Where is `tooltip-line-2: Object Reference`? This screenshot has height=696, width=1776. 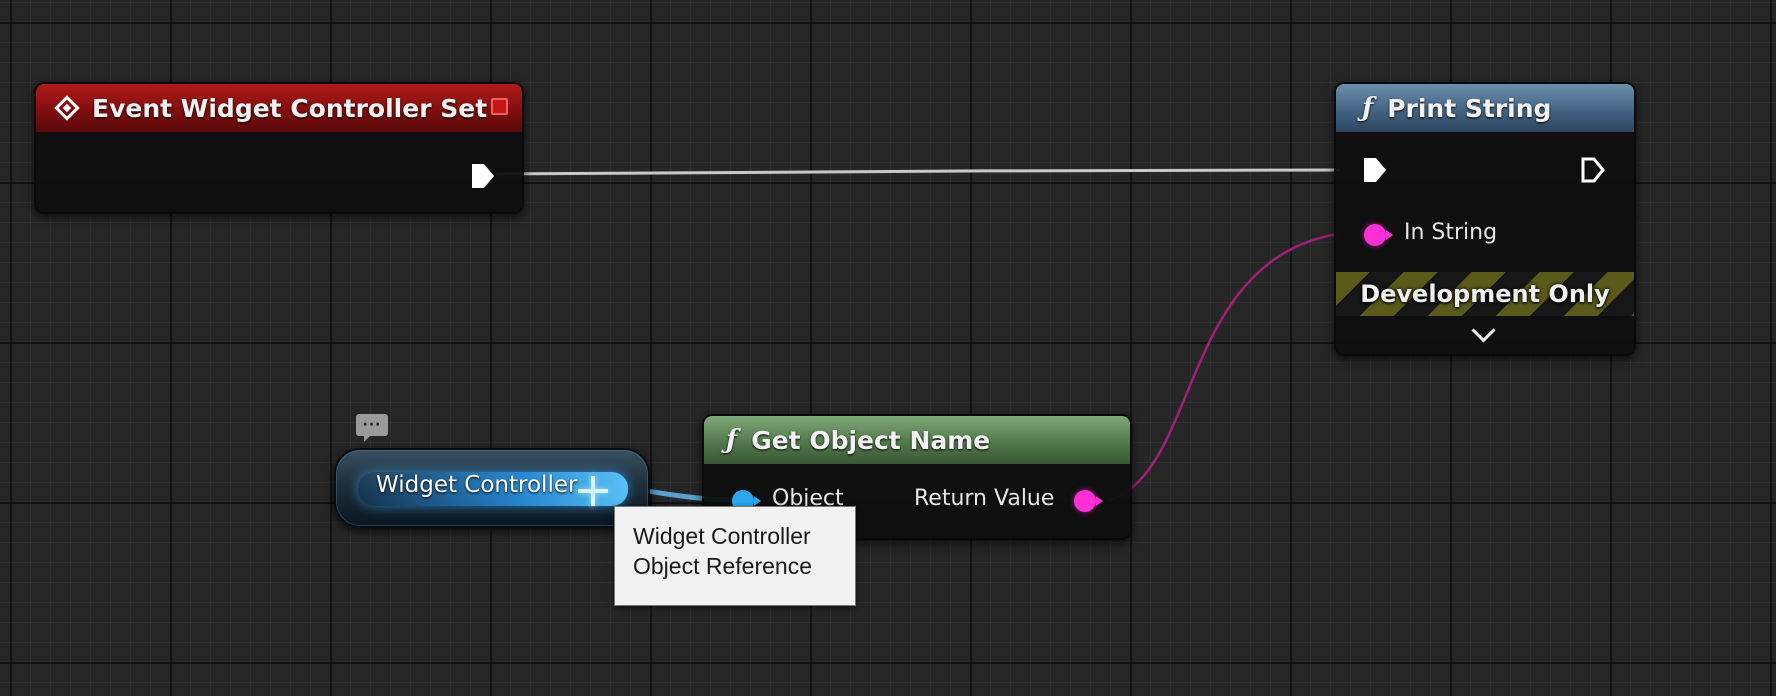 tooltip-line-2: Object Reference is located at coordinates (722, 566).